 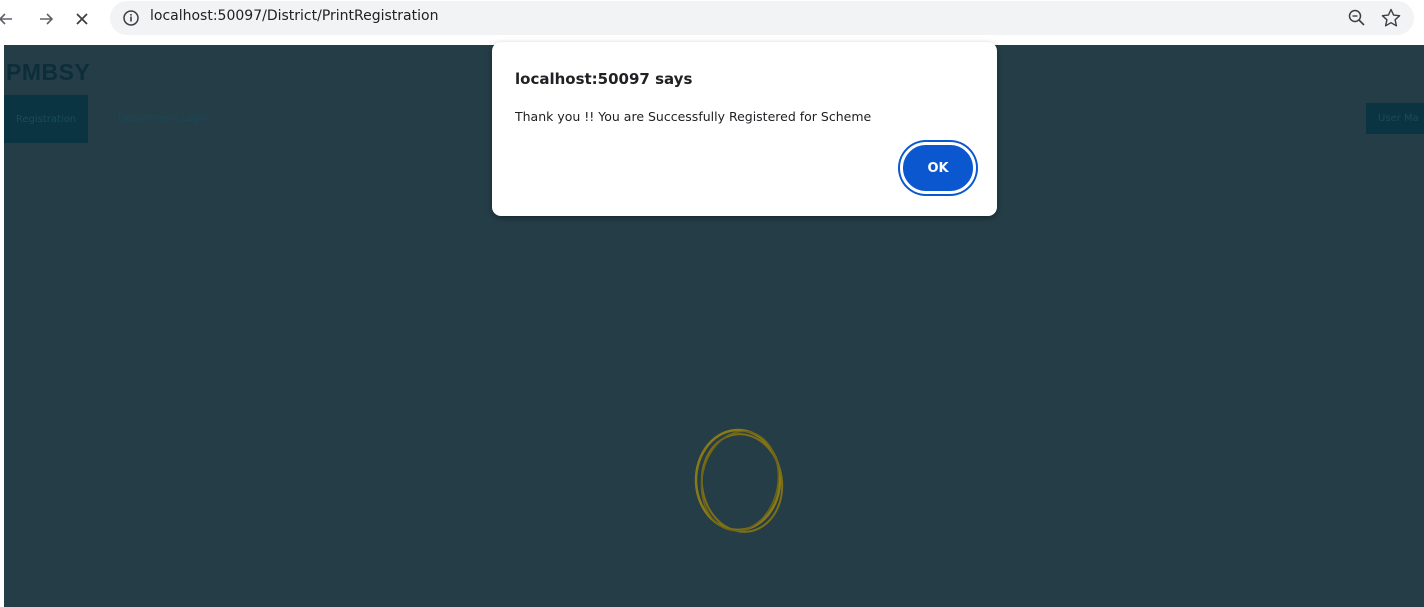 What do you see at coordinates (131, 18) in the screenshot?
I see `info-icon` at bounding box center [131, 18].